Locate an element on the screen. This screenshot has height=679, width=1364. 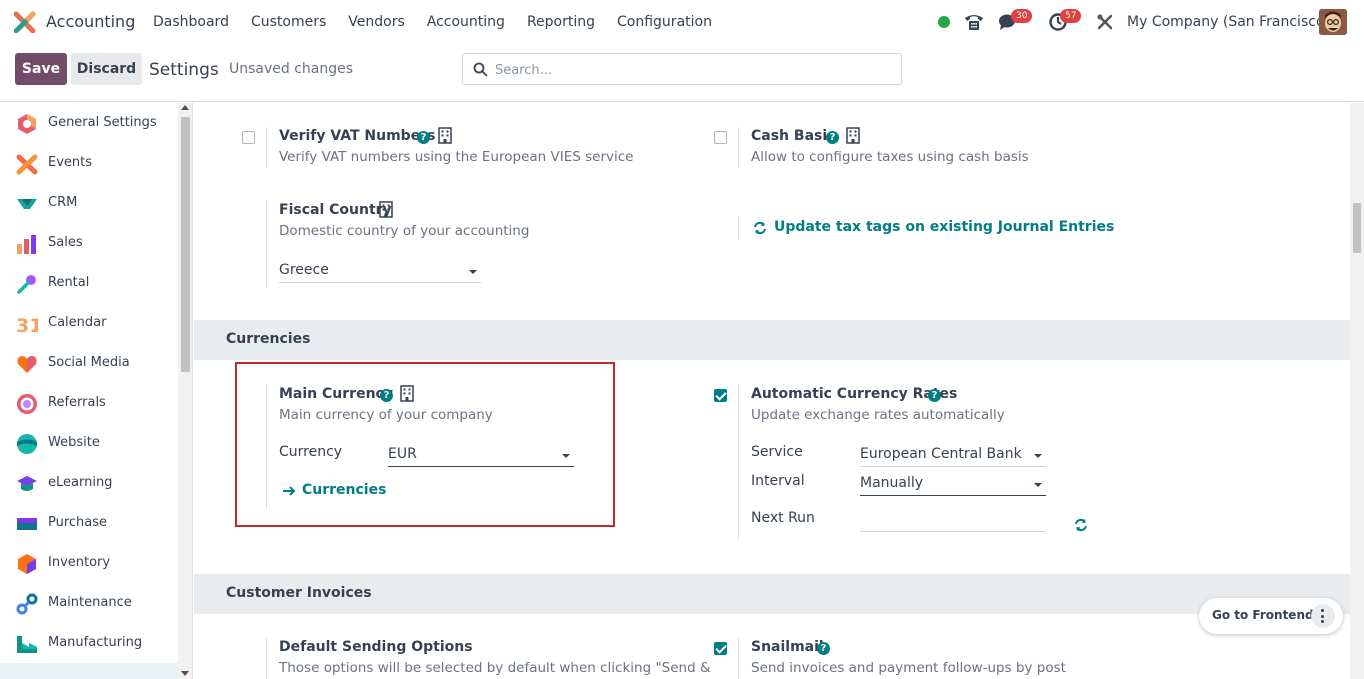
cash-basis-title: Cash Basis is located at coordinates (793, 136).